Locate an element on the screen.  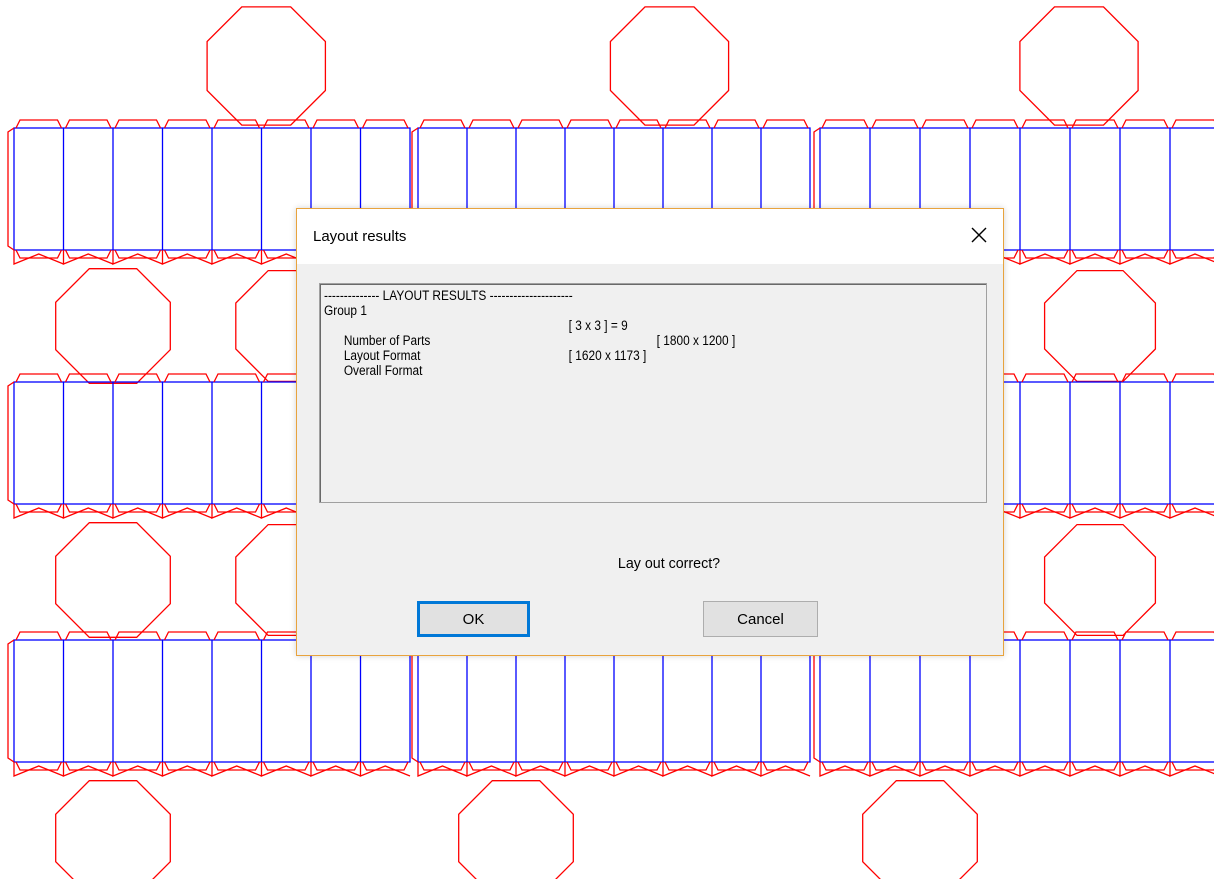
results-row-layout-format: Layout Format [ 1800 x 1200 ] is located at coordinates (613, 348).